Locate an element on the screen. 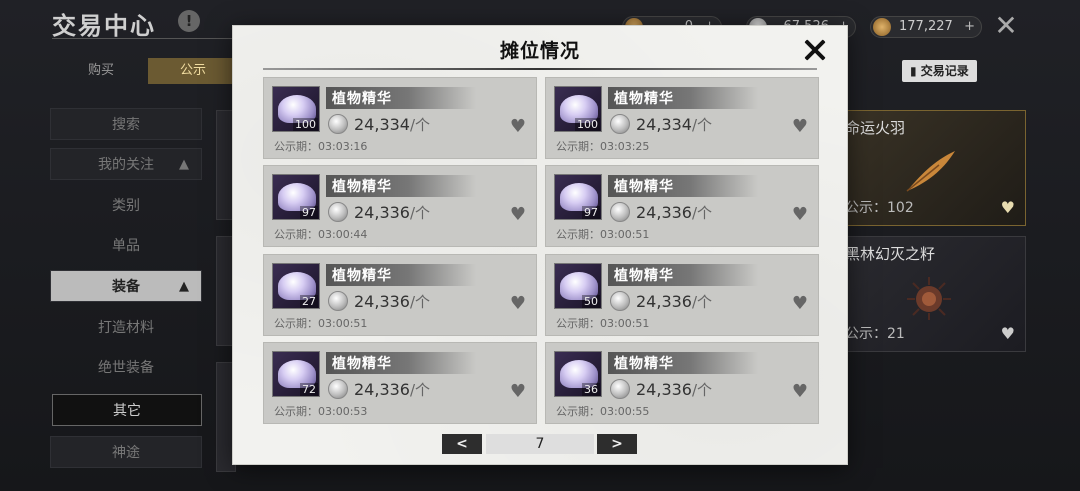  add-currency-button: + is located at coordinates (969, 27).